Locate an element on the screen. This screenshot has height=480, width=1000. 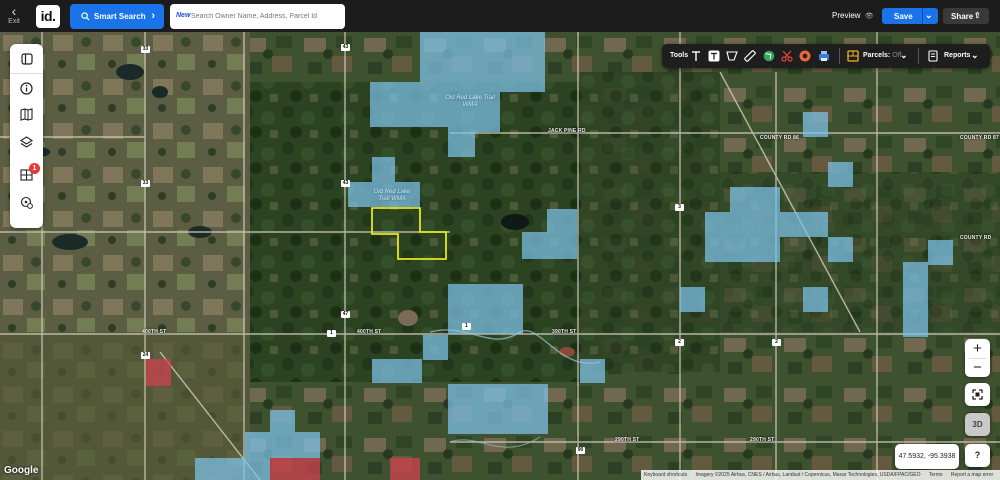
scissors-icon is located at coordinates (787, 56).